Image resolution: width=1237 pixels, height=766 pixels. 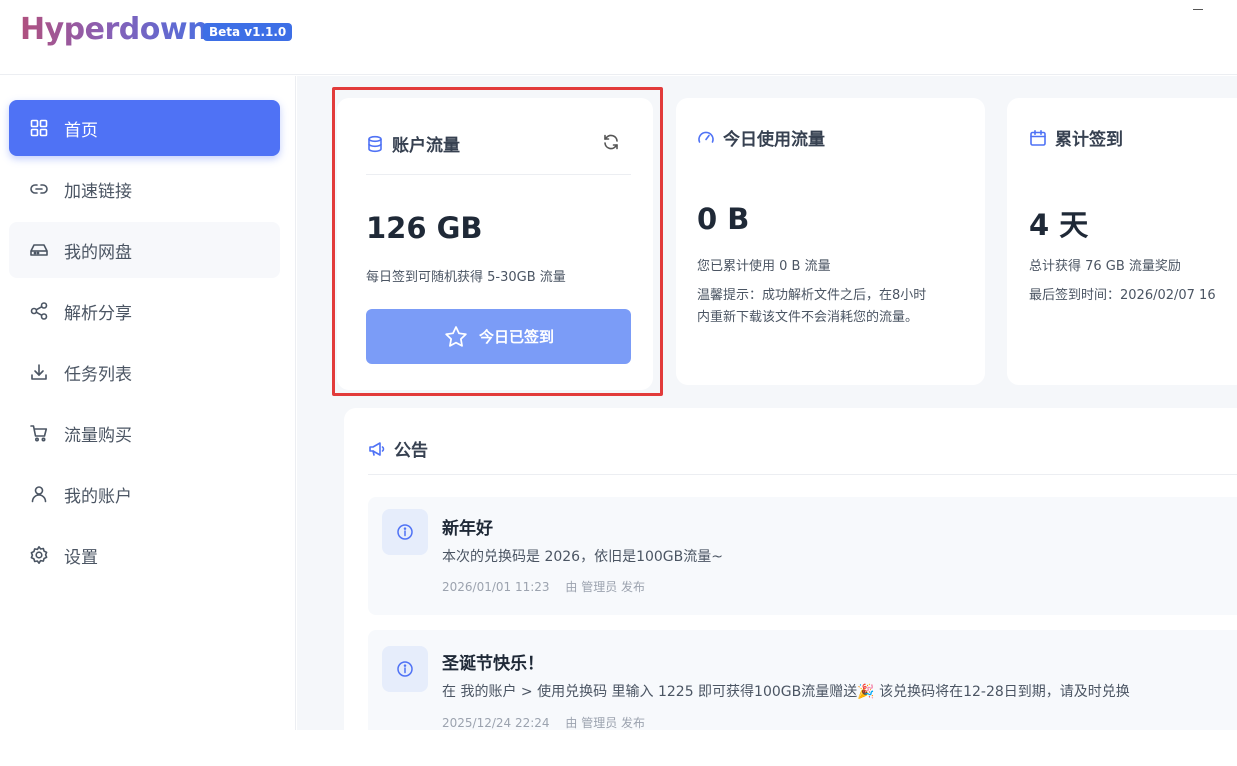 I want to click on checkin-value: 4 天, so click(x=1059, y=225).